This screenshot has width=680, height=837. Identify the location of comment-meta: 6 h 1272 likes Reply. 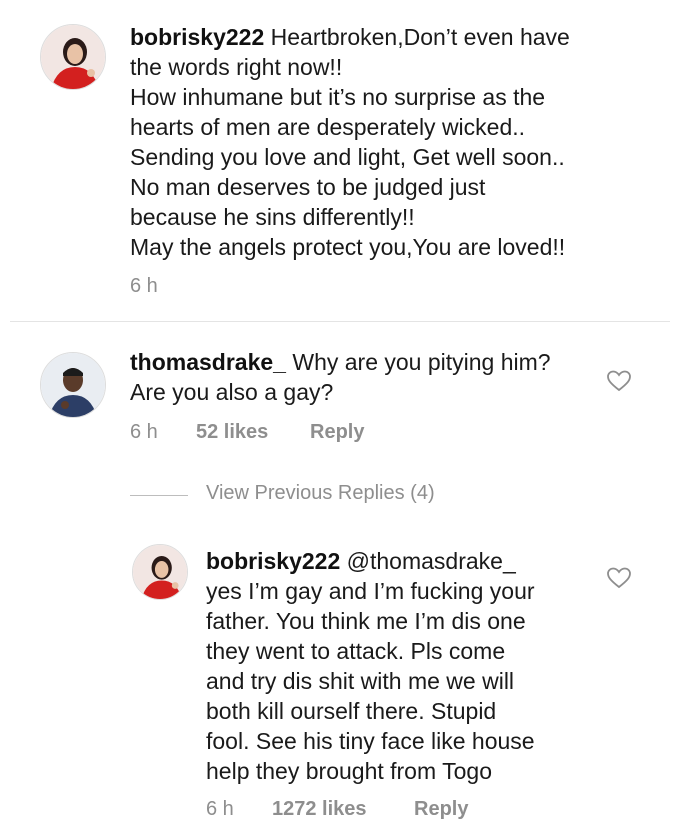
(337, 809).